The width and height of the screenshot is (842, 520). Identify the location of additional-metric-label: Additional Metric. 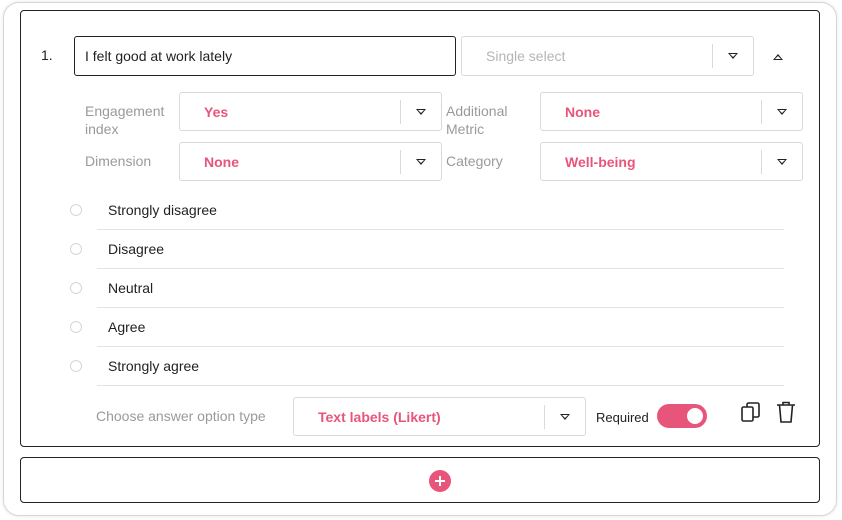
(477, 120).